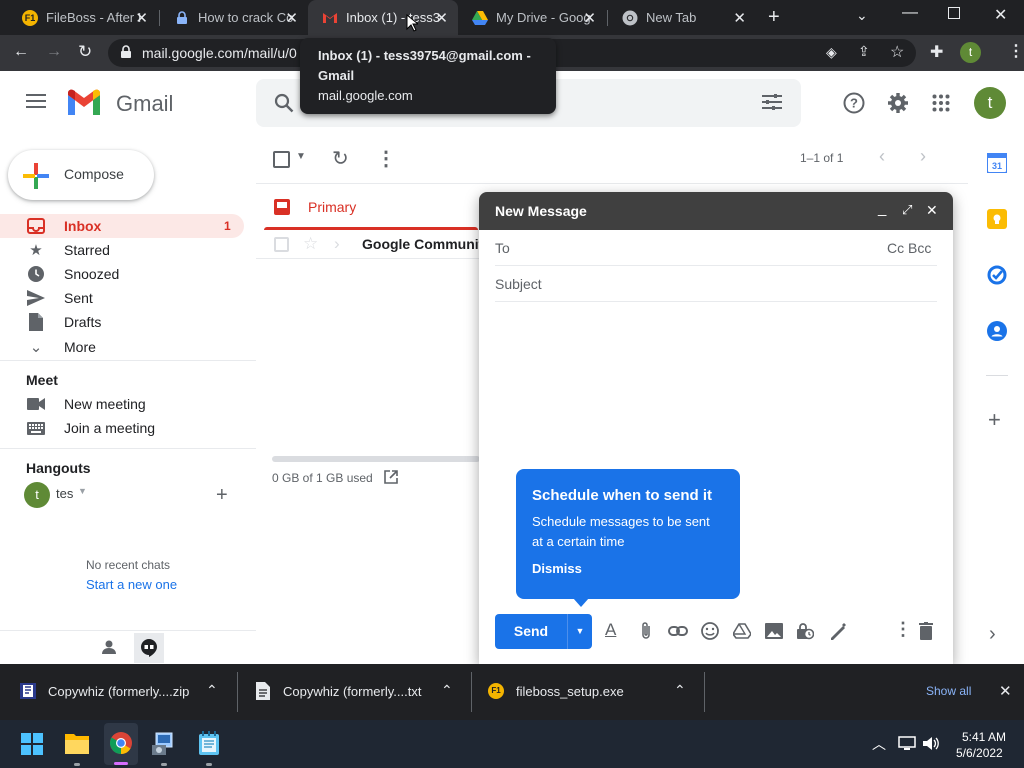 This screenshot has height=768, width=1024. Describe the element at coordinates (122, 404) in the screenshot. I see `meet-new-meeting: New meeting` at that location.